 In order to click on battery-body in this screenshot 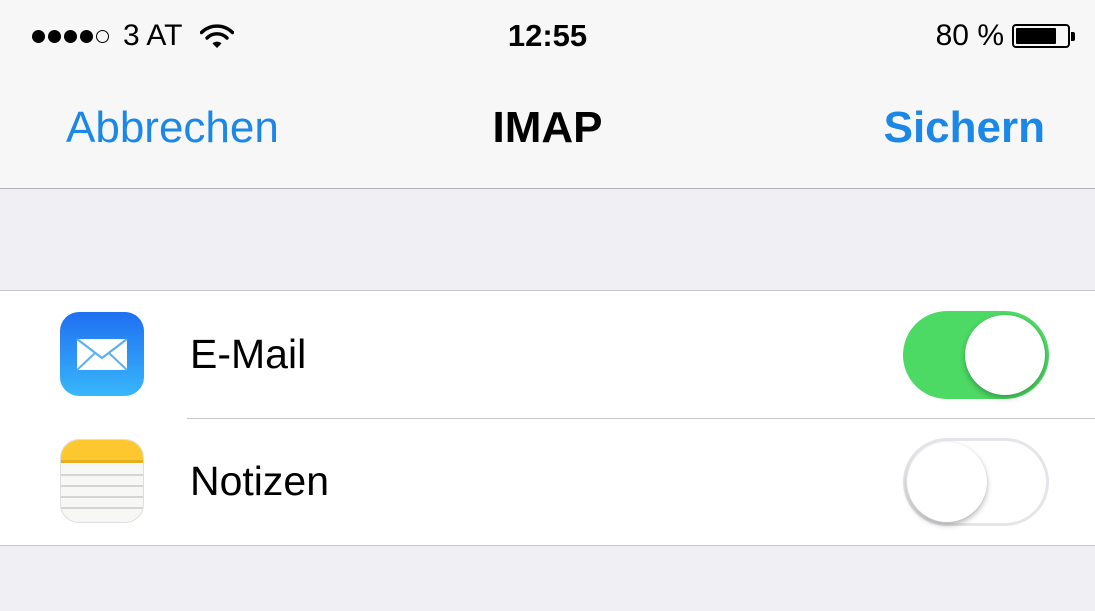, I will do `click(1041, 36)`.